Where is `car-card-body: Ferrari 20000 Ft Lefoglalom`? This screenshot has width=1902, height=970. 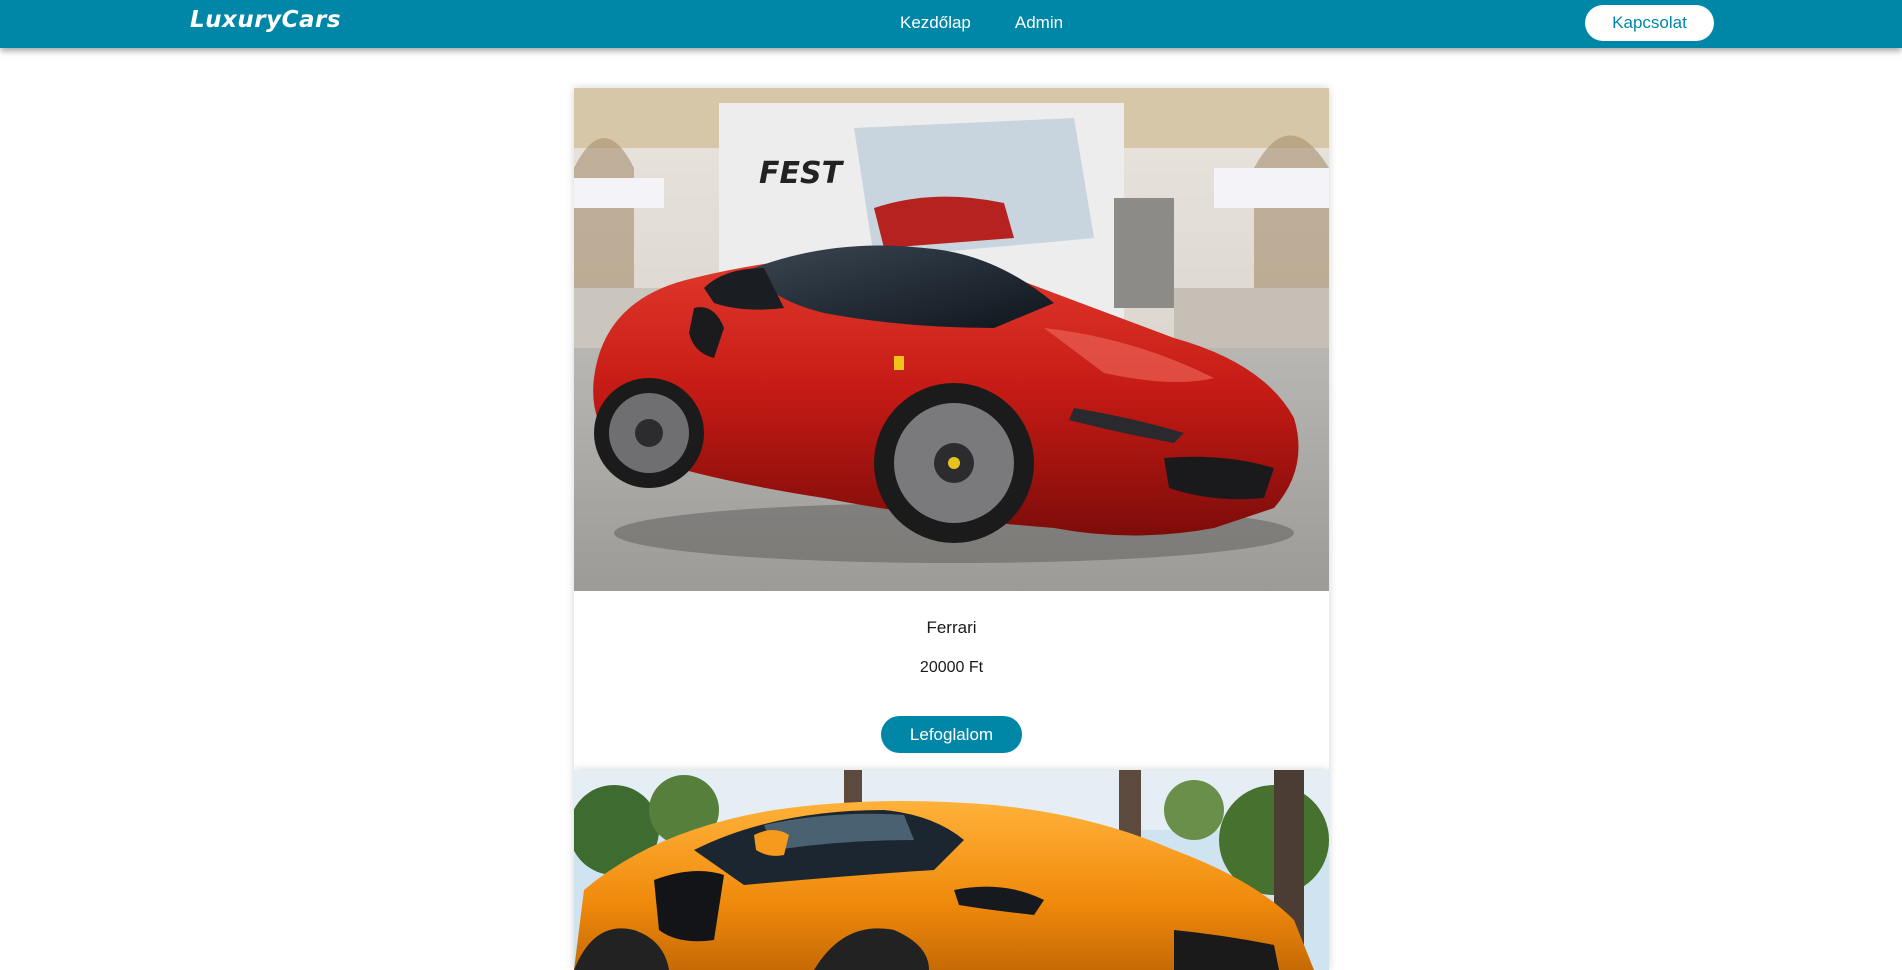
car-card-body: Ferrari 20000 Ft Lefoglalom is located at coordinates (951, 680).